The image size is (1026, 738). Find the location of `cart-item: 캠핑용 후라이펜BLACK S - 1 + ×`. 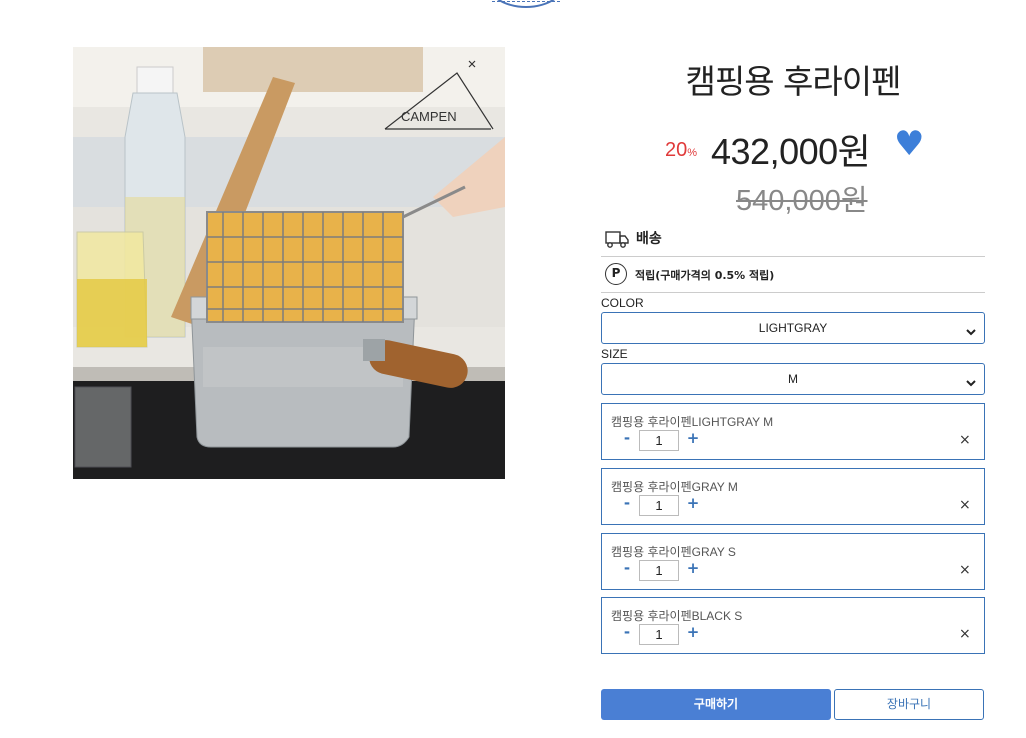

cart-item: 캠핑용 후라이펜BLACK S - 1 + × is located at coordinates (793, 625).